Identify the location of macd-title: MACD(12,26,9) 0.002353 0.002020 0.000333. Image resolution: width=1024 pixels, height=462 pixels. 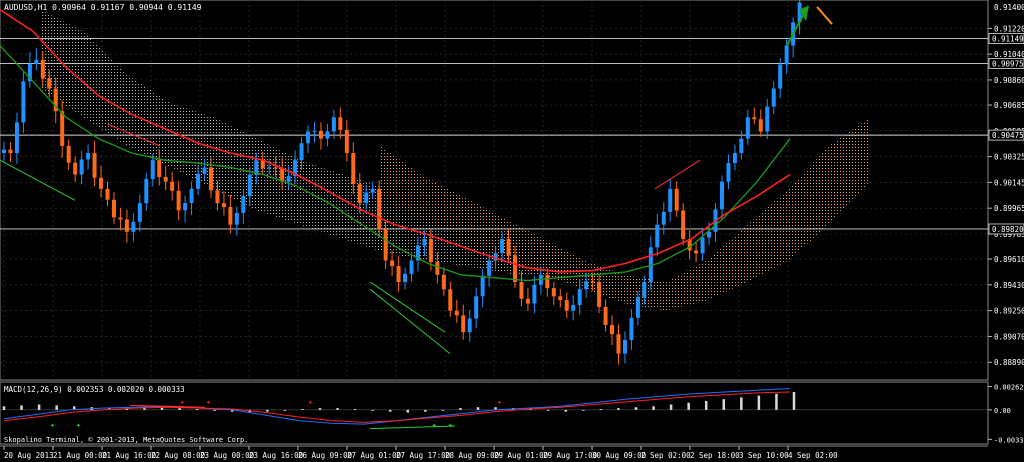
(94, 389).